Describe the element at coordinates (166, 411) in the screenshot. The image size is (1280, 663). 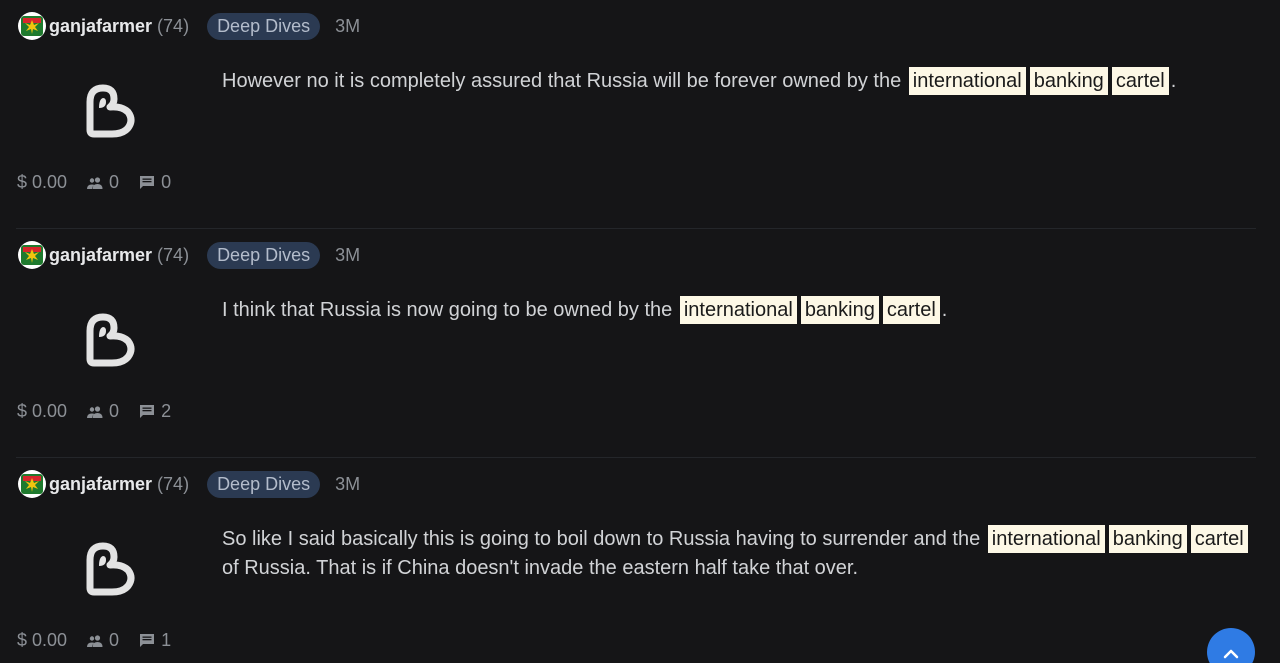
I see `comments-count: 2` at that location.